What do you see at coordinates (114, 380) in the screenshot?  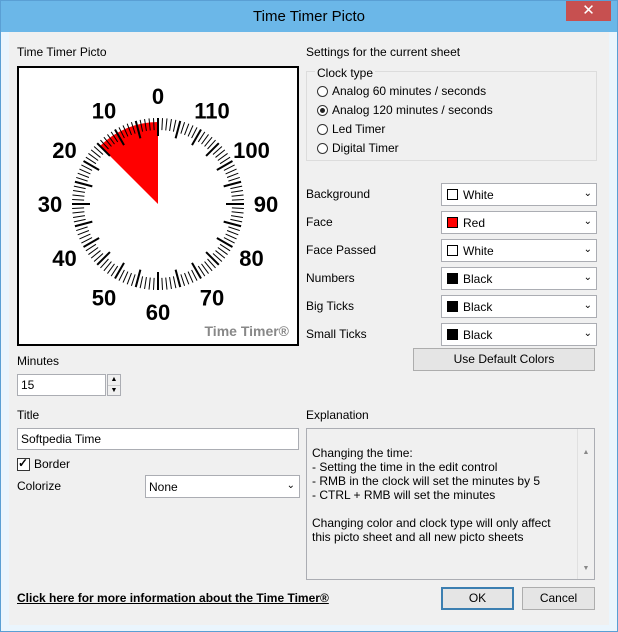 I see `spin-up-icon: ▲` at bounding box center [114, 380].